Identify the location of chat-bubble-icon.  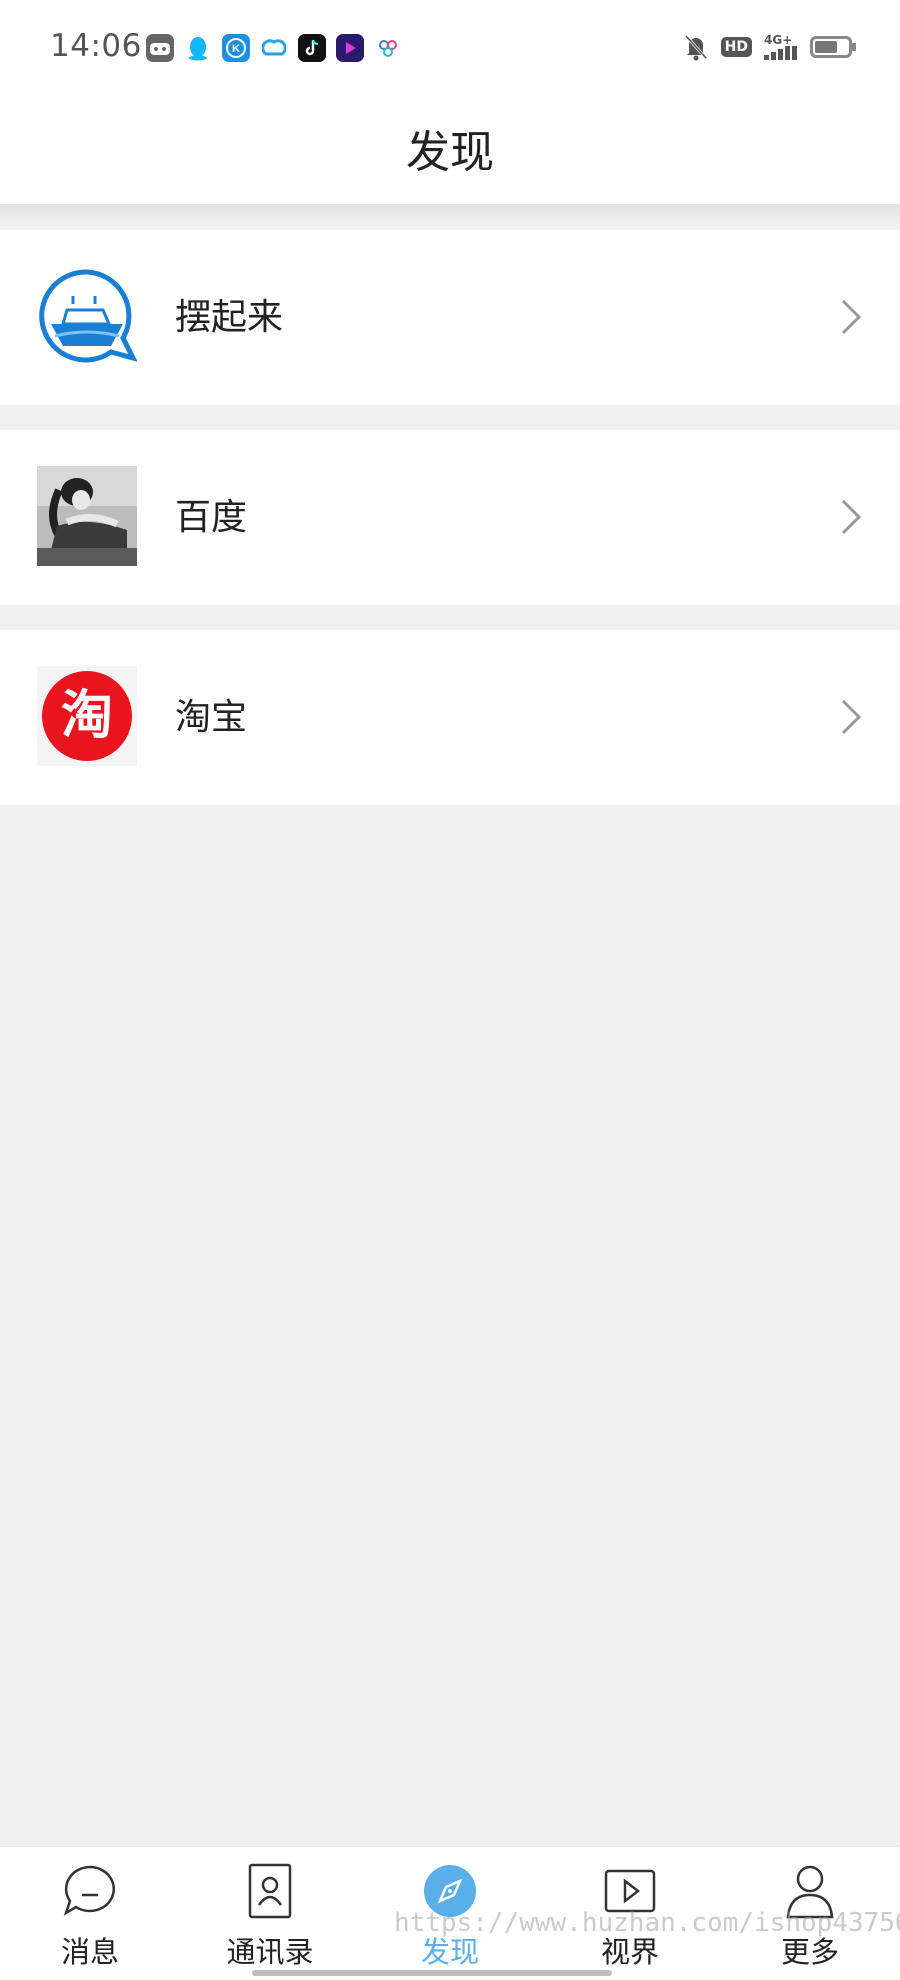
(89, 1890).